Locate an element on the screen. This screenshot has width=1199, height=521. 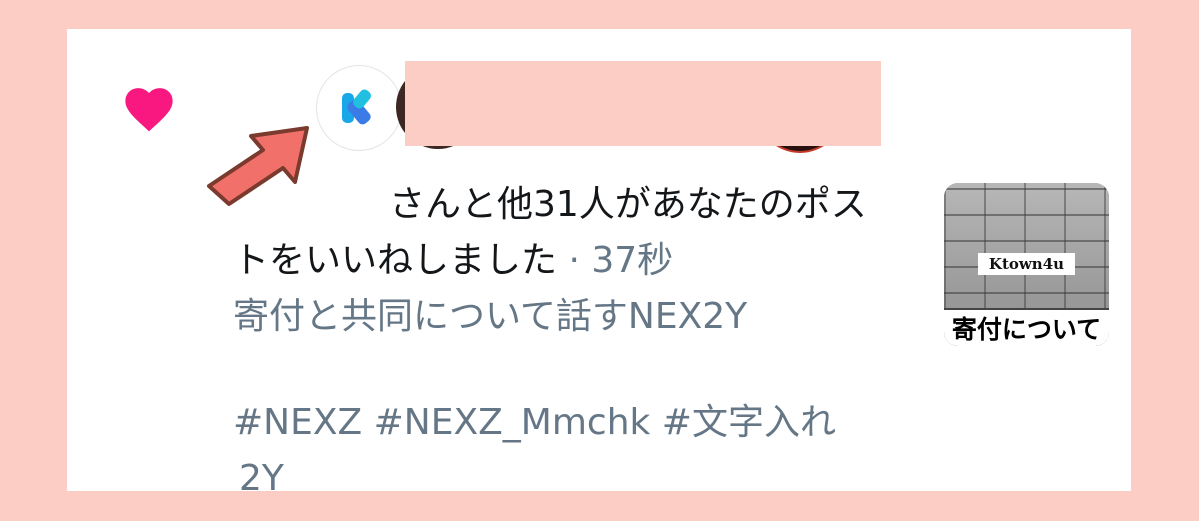
liked-text: トをいいねしました is located at coordinates (395, 260).